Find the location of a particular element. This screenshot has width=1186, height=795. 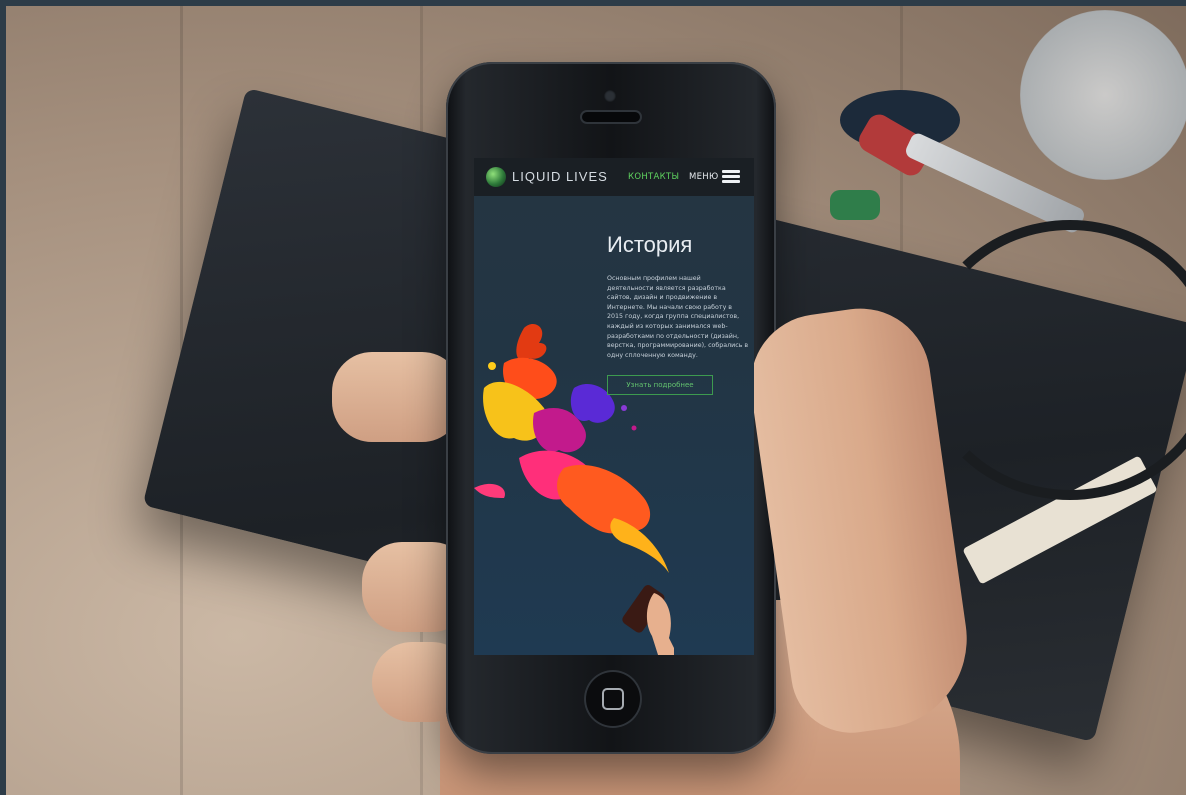

frame-border-left is located at coordinates (3, 397).